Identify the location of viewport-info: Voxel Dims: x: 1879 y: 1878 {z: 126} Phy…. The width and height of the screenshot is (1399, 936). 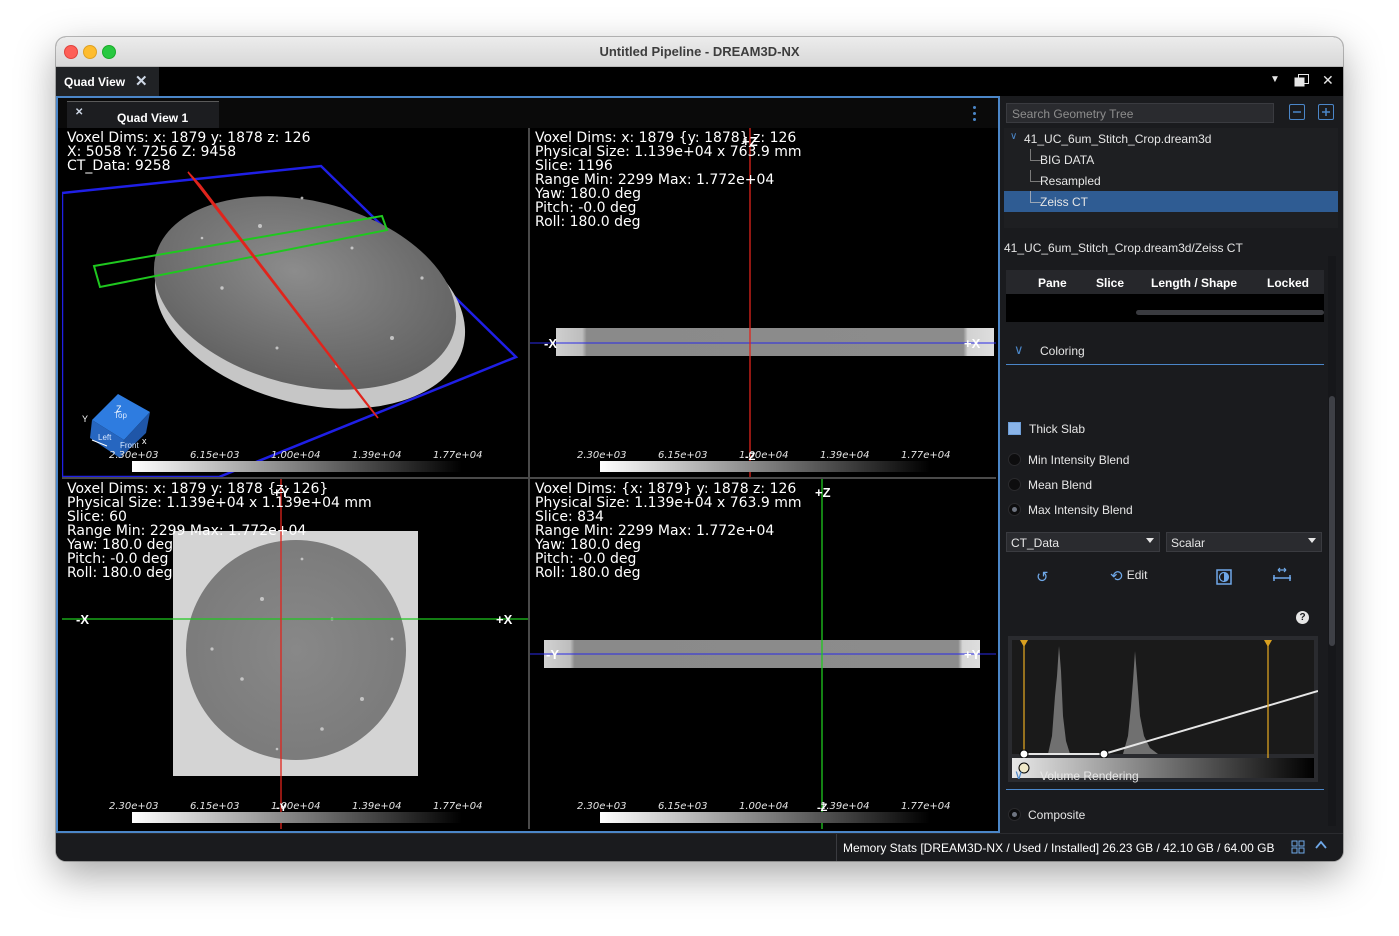
(219, 531).